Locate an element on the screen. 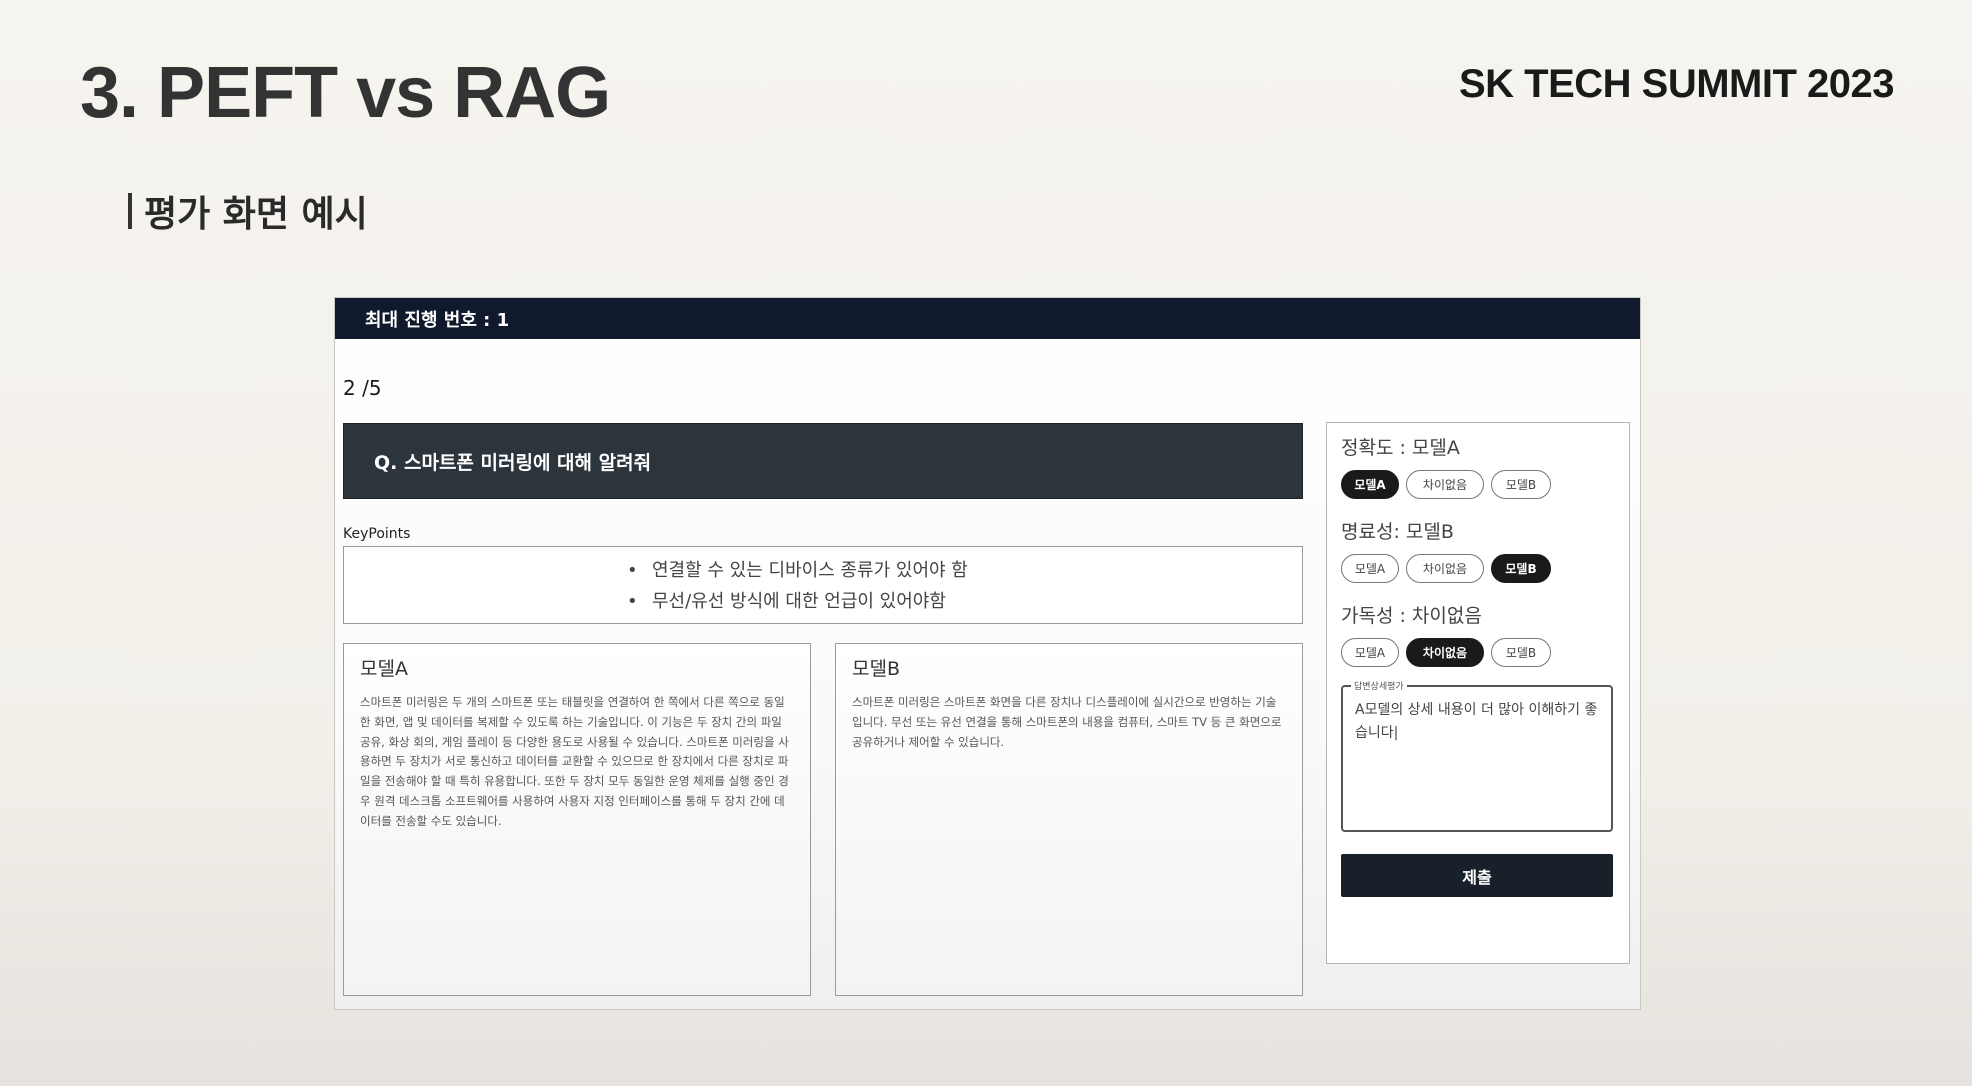 The image size is (1972, 1086). accuracy-option-model-b: 모델B is located at coordinates (1521, 484).